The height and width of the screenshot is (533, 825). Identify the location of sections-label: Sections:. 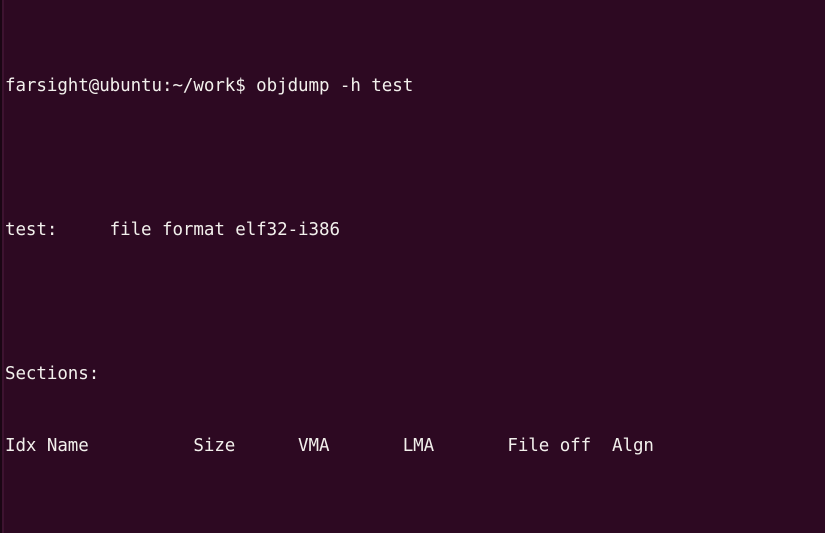
(52, 374).